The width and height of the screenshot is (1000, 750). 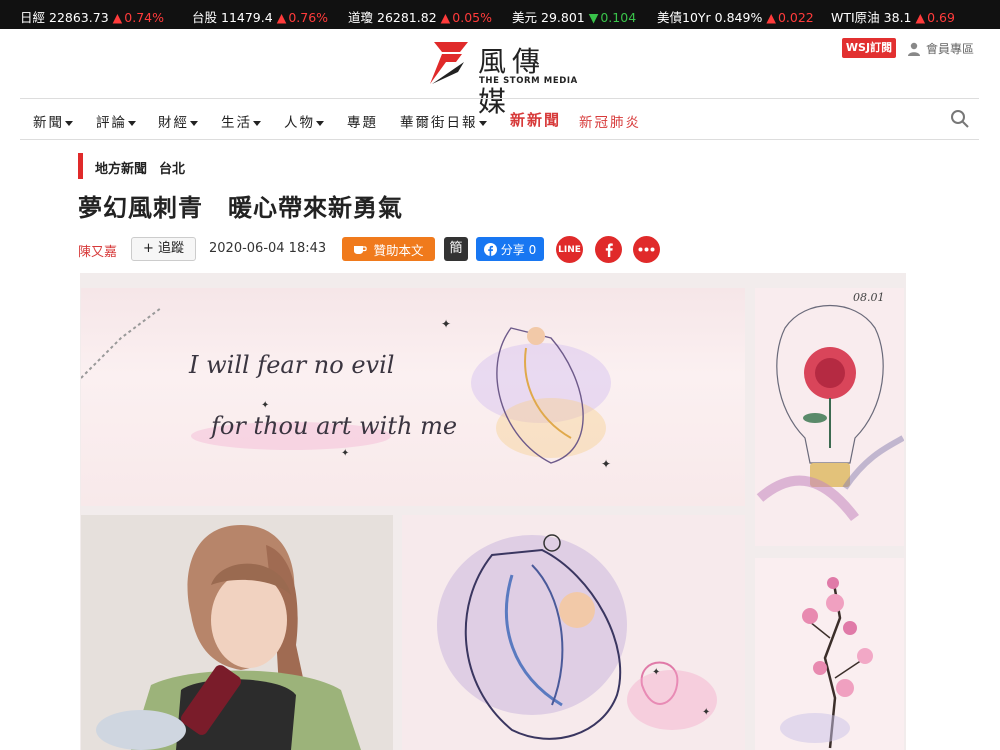 I want to click on nav-label: 新冠肺炎, so click(x=610, y=123).